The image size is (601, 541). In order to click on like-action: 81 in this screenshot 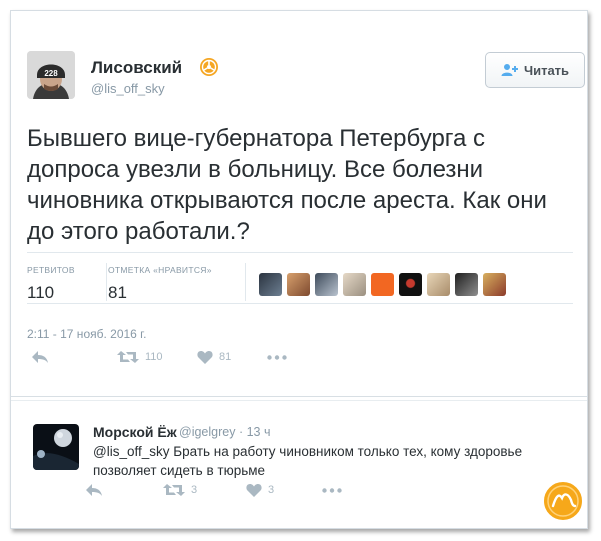, I will do `click(214, 357)`.